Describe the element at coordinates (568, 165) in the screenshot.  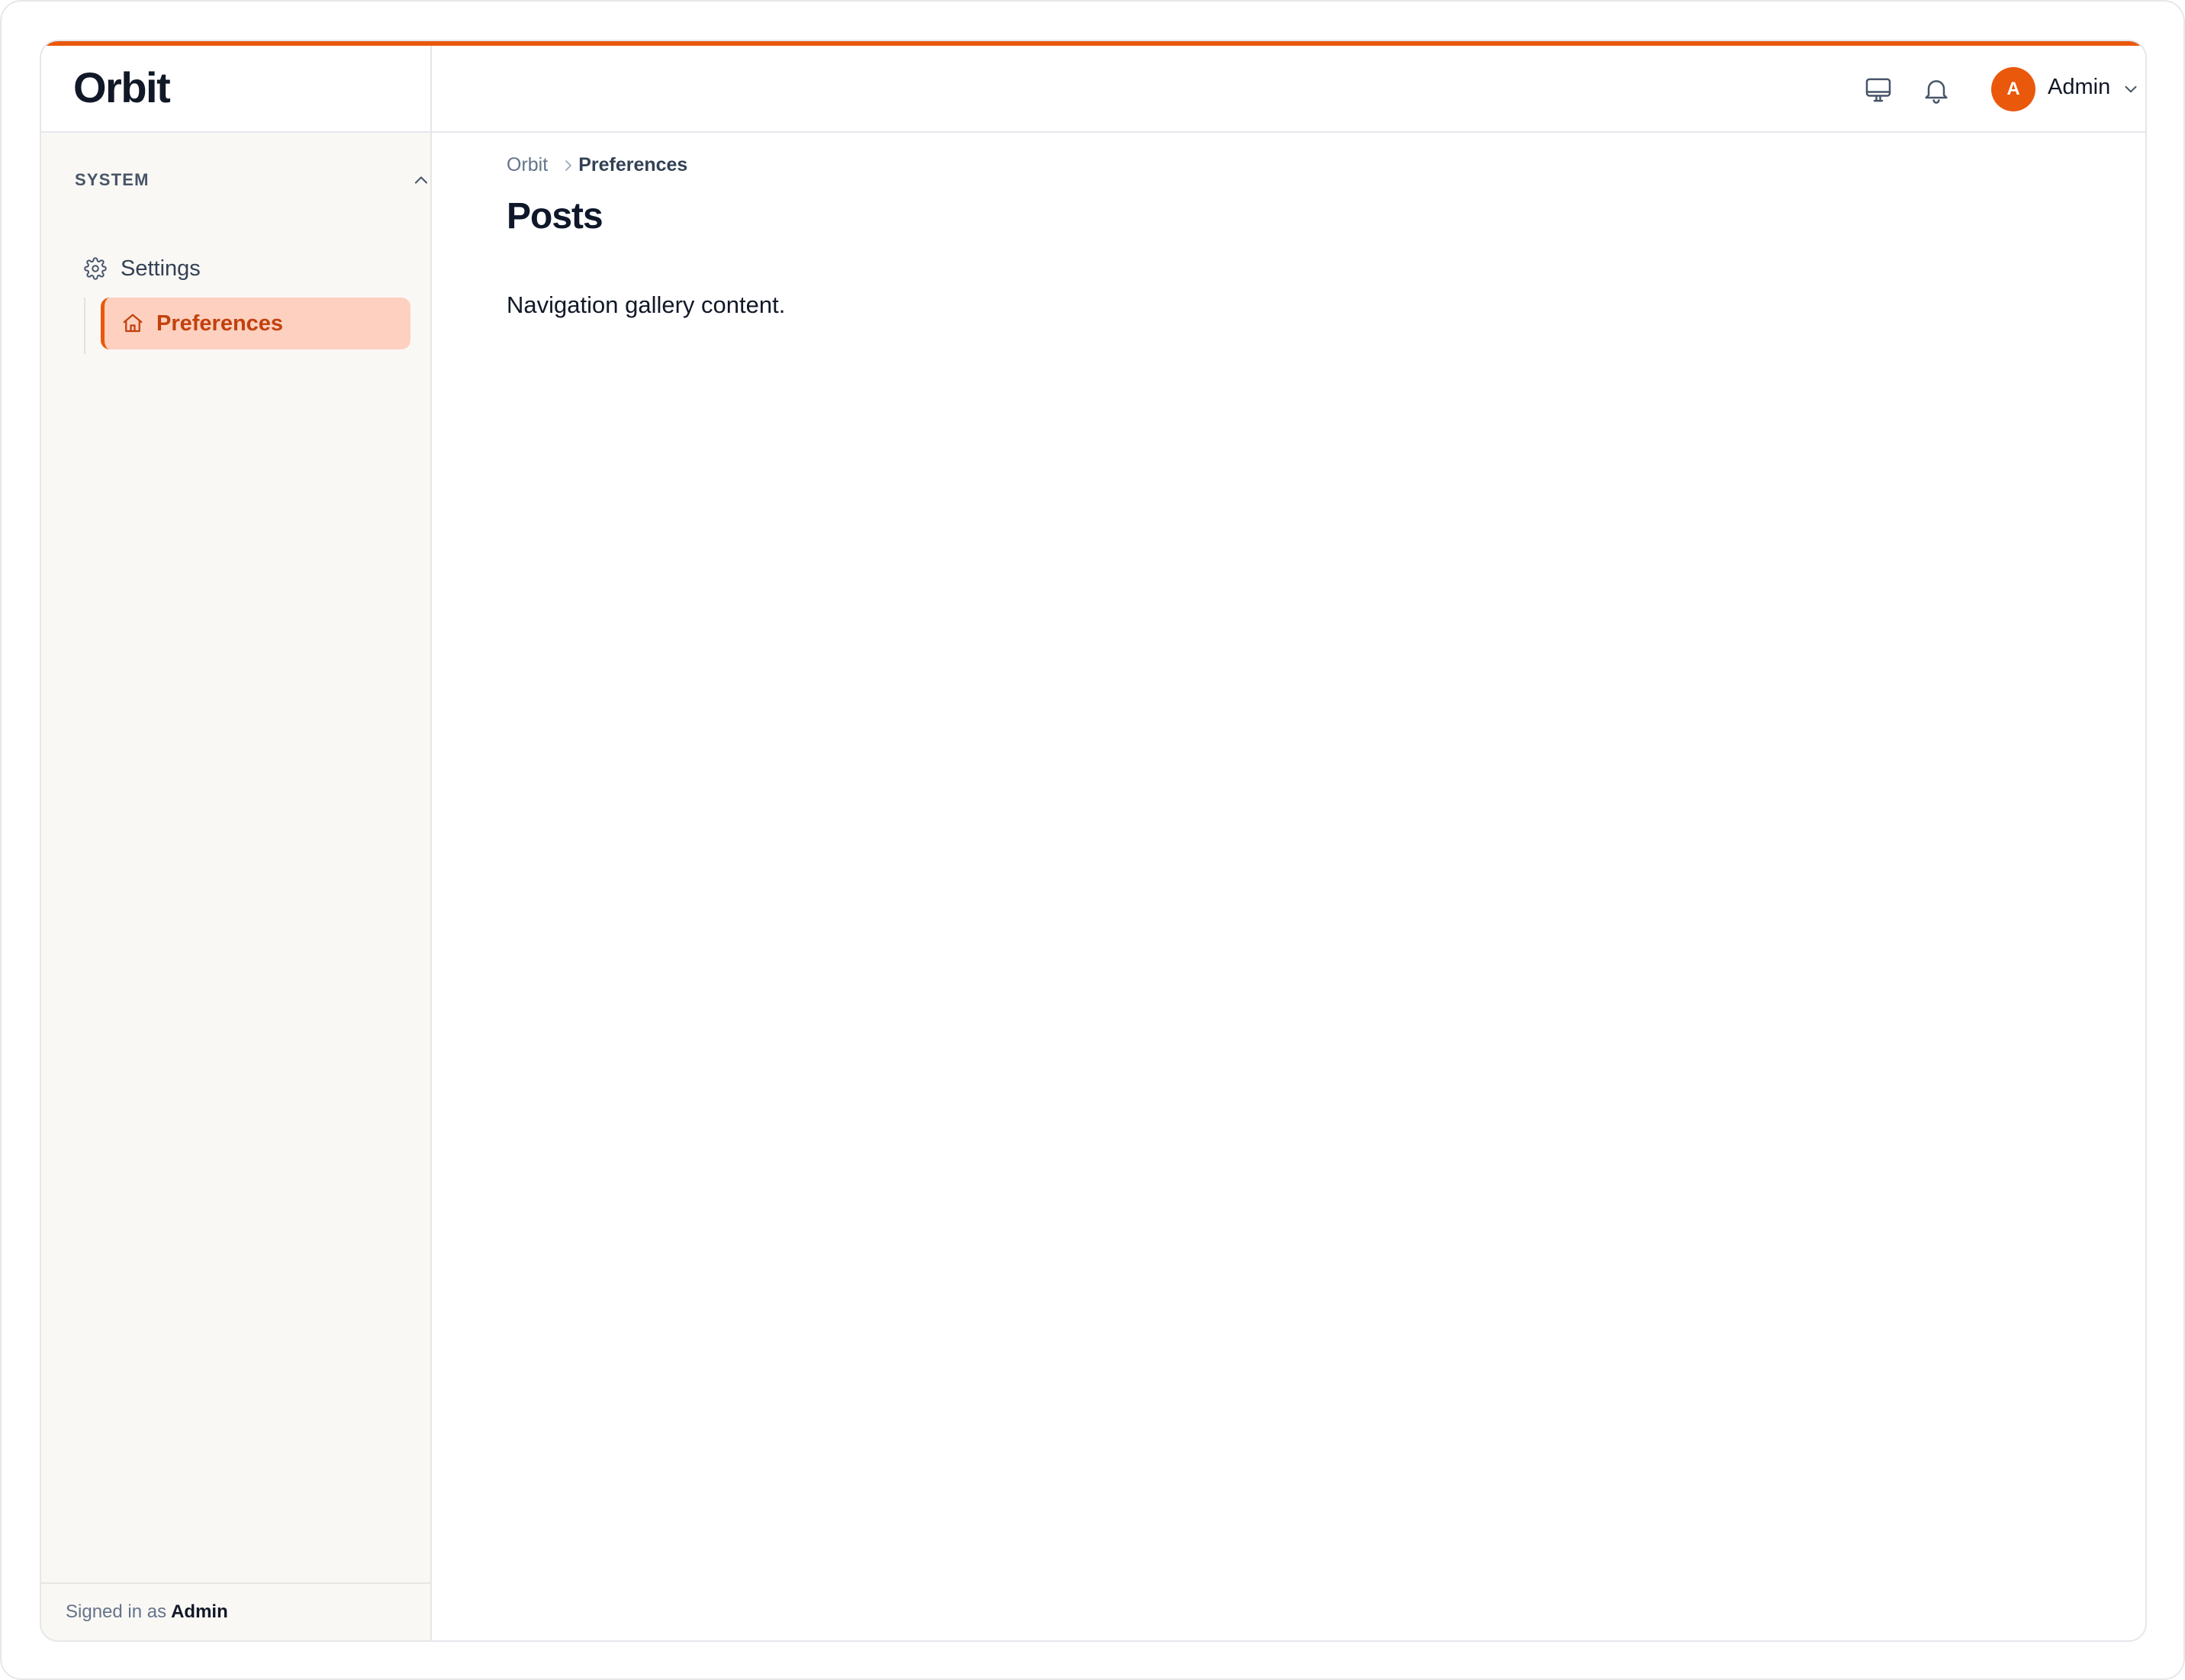
I see `chevron-right-icon` at that location.